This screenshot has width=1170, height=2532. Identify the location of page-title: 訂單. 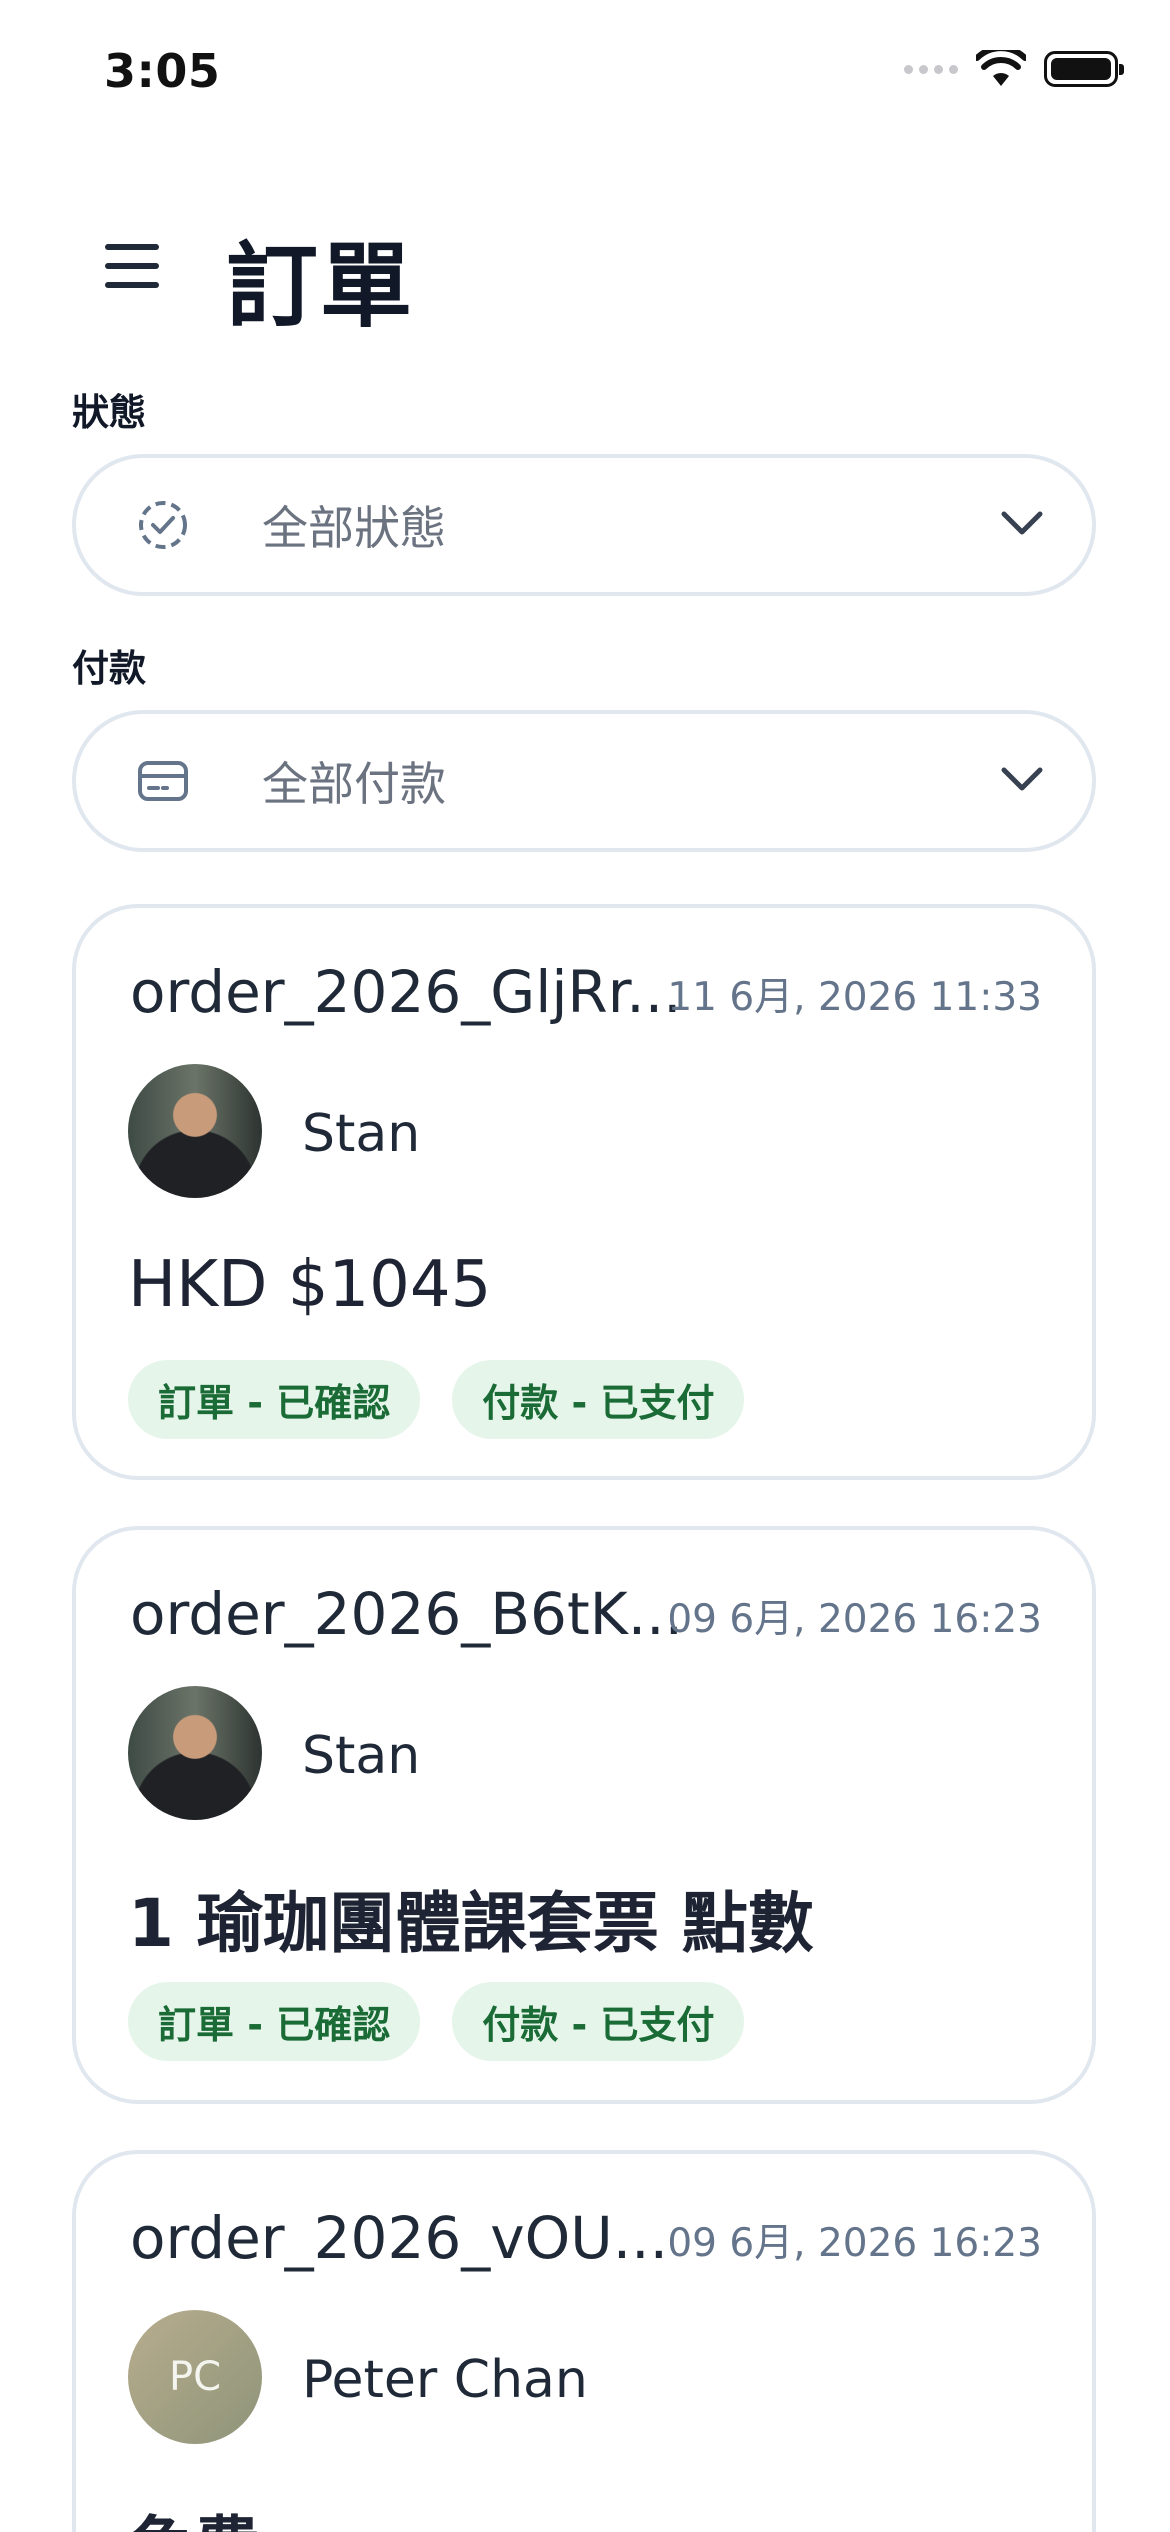
(320, 286).